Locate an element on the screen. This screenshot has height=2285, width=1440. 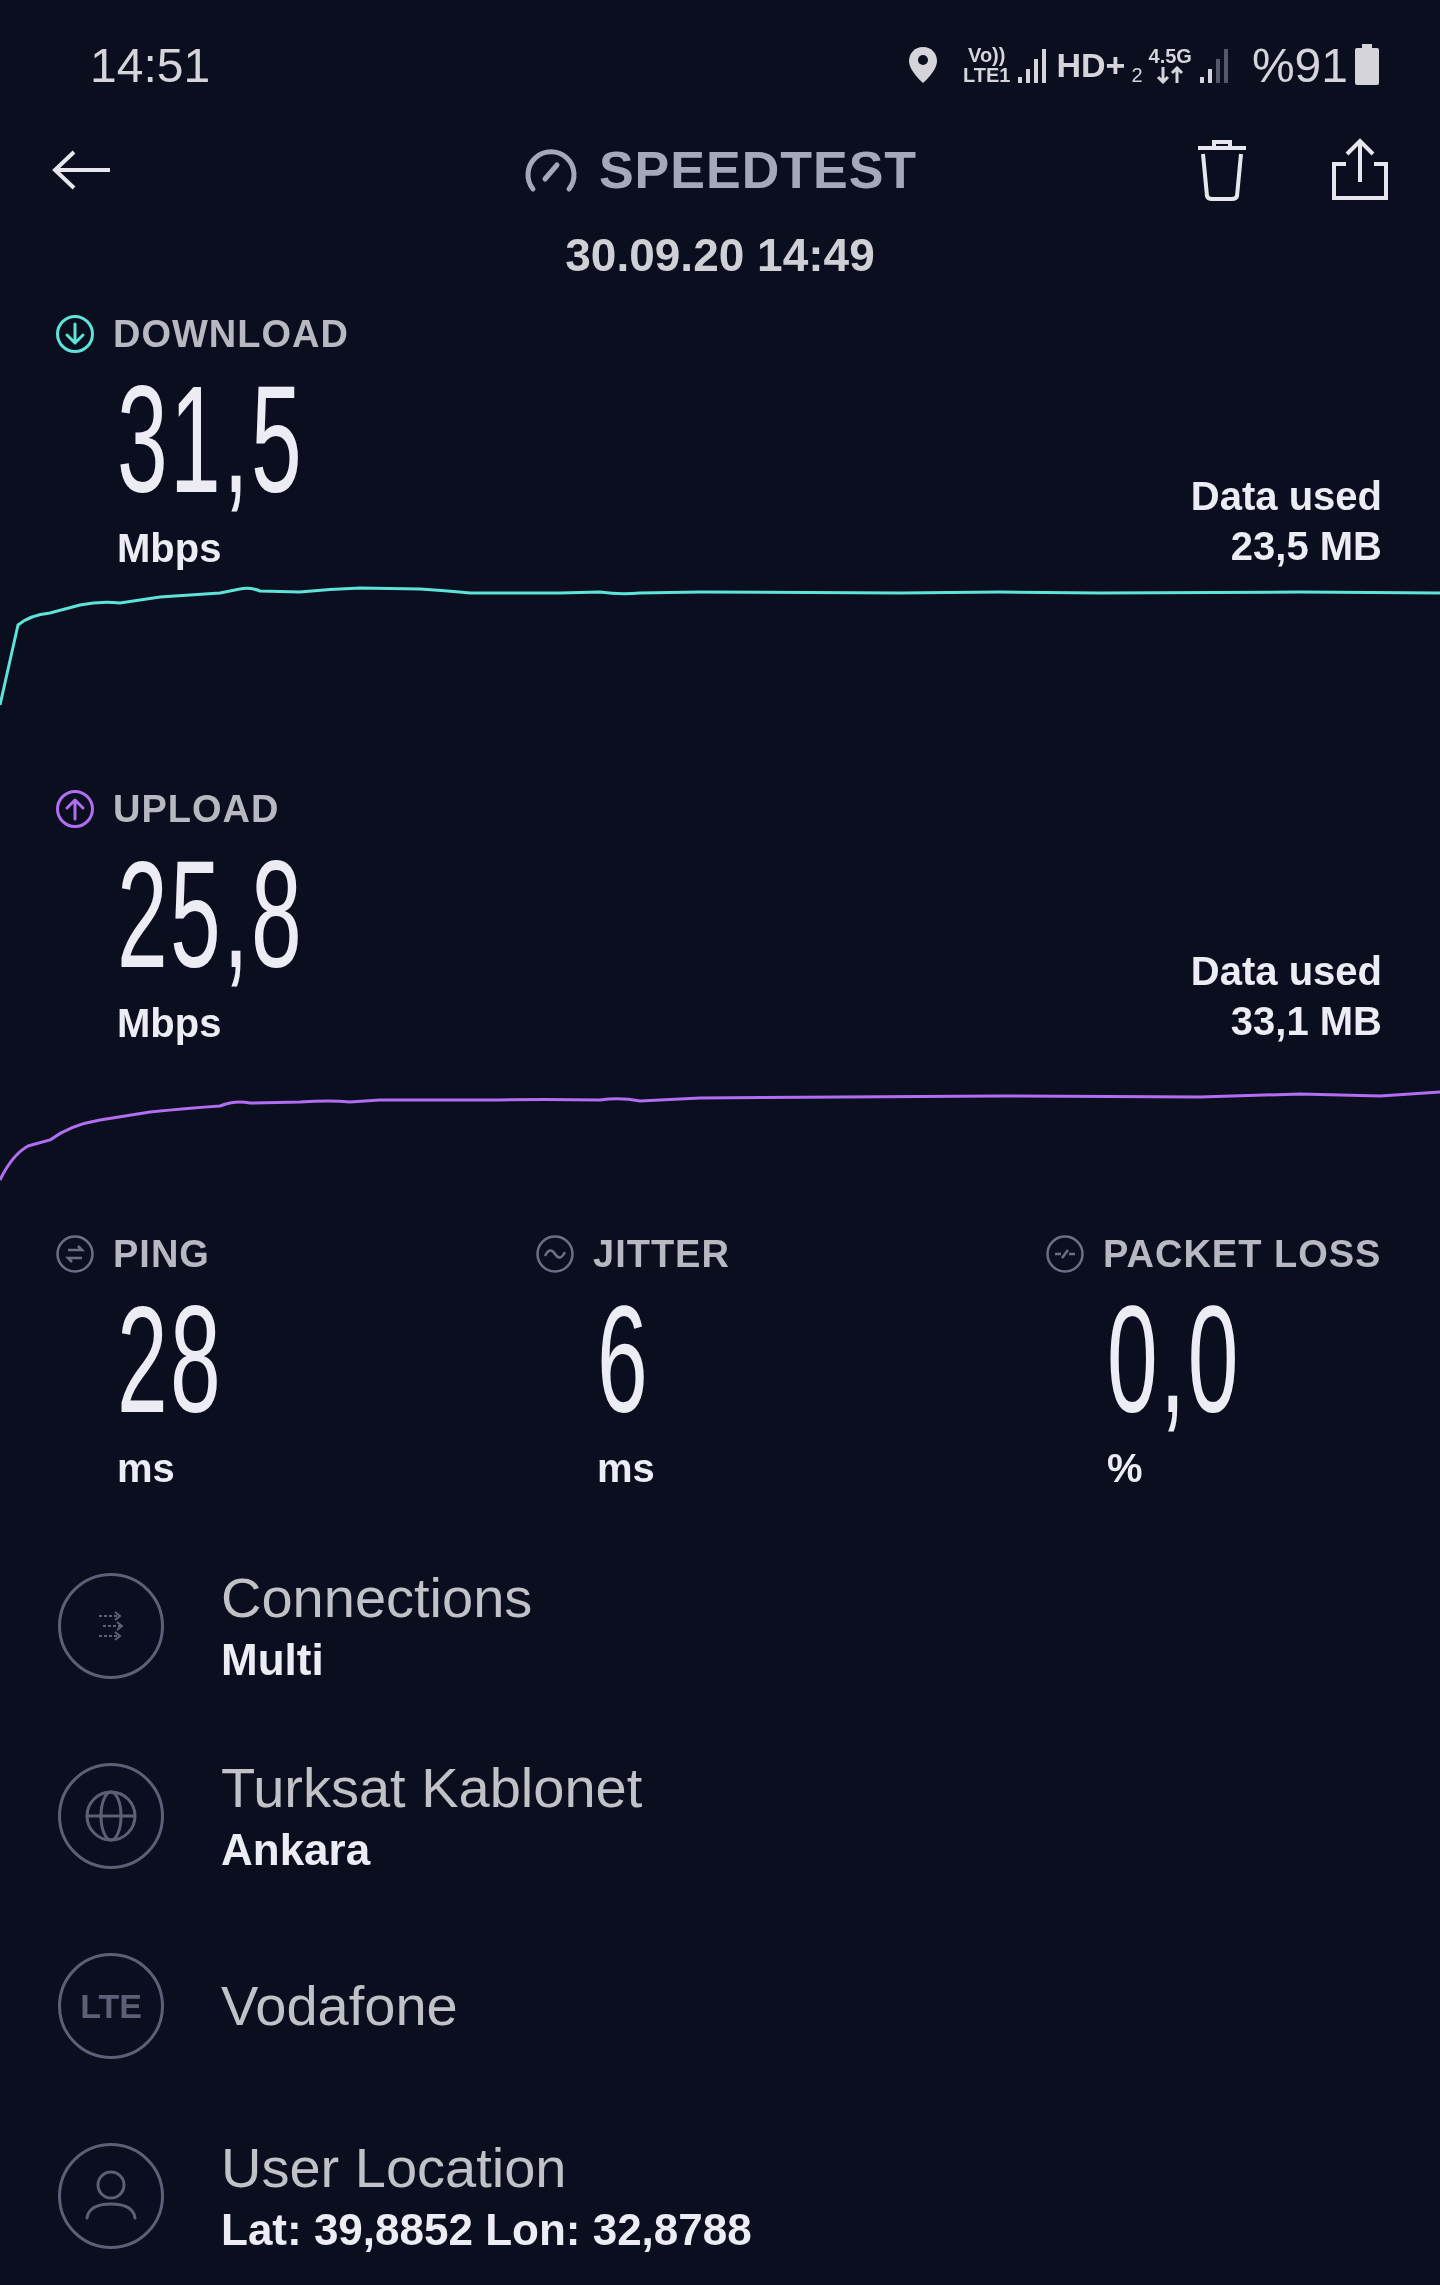
metric-label: PACKET LOSS is located at coordinates (1242, 1254).